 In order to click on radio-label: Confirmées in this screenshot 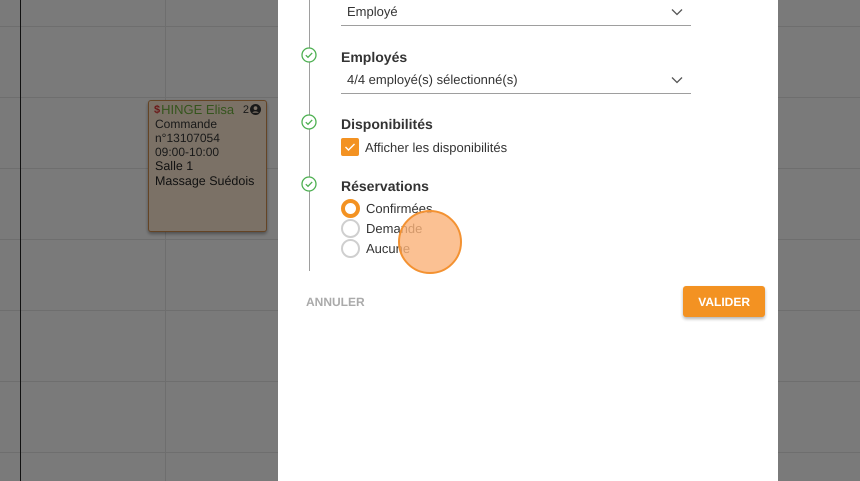, I will do `click(399, 208)`.